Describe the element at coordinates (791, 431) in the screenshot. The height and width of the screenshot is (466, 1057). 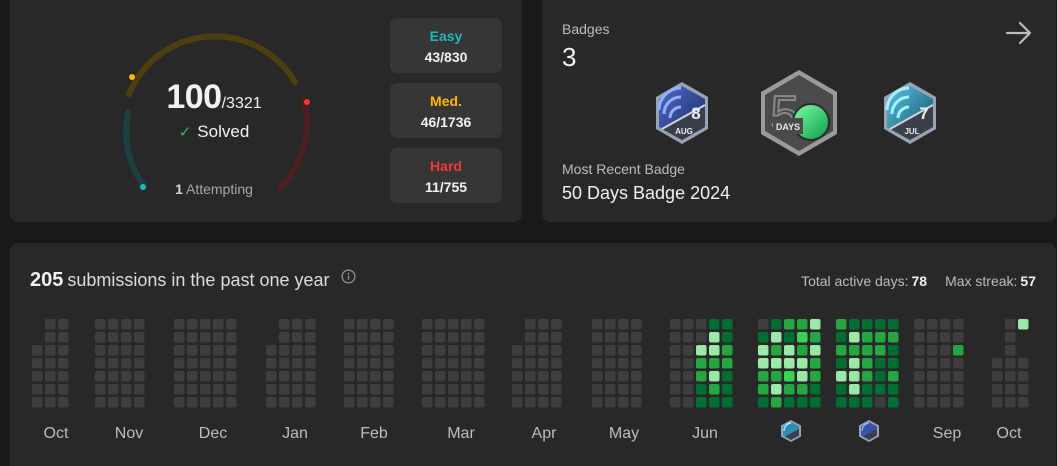
I see `jul-badge-mini-icon` at that location.